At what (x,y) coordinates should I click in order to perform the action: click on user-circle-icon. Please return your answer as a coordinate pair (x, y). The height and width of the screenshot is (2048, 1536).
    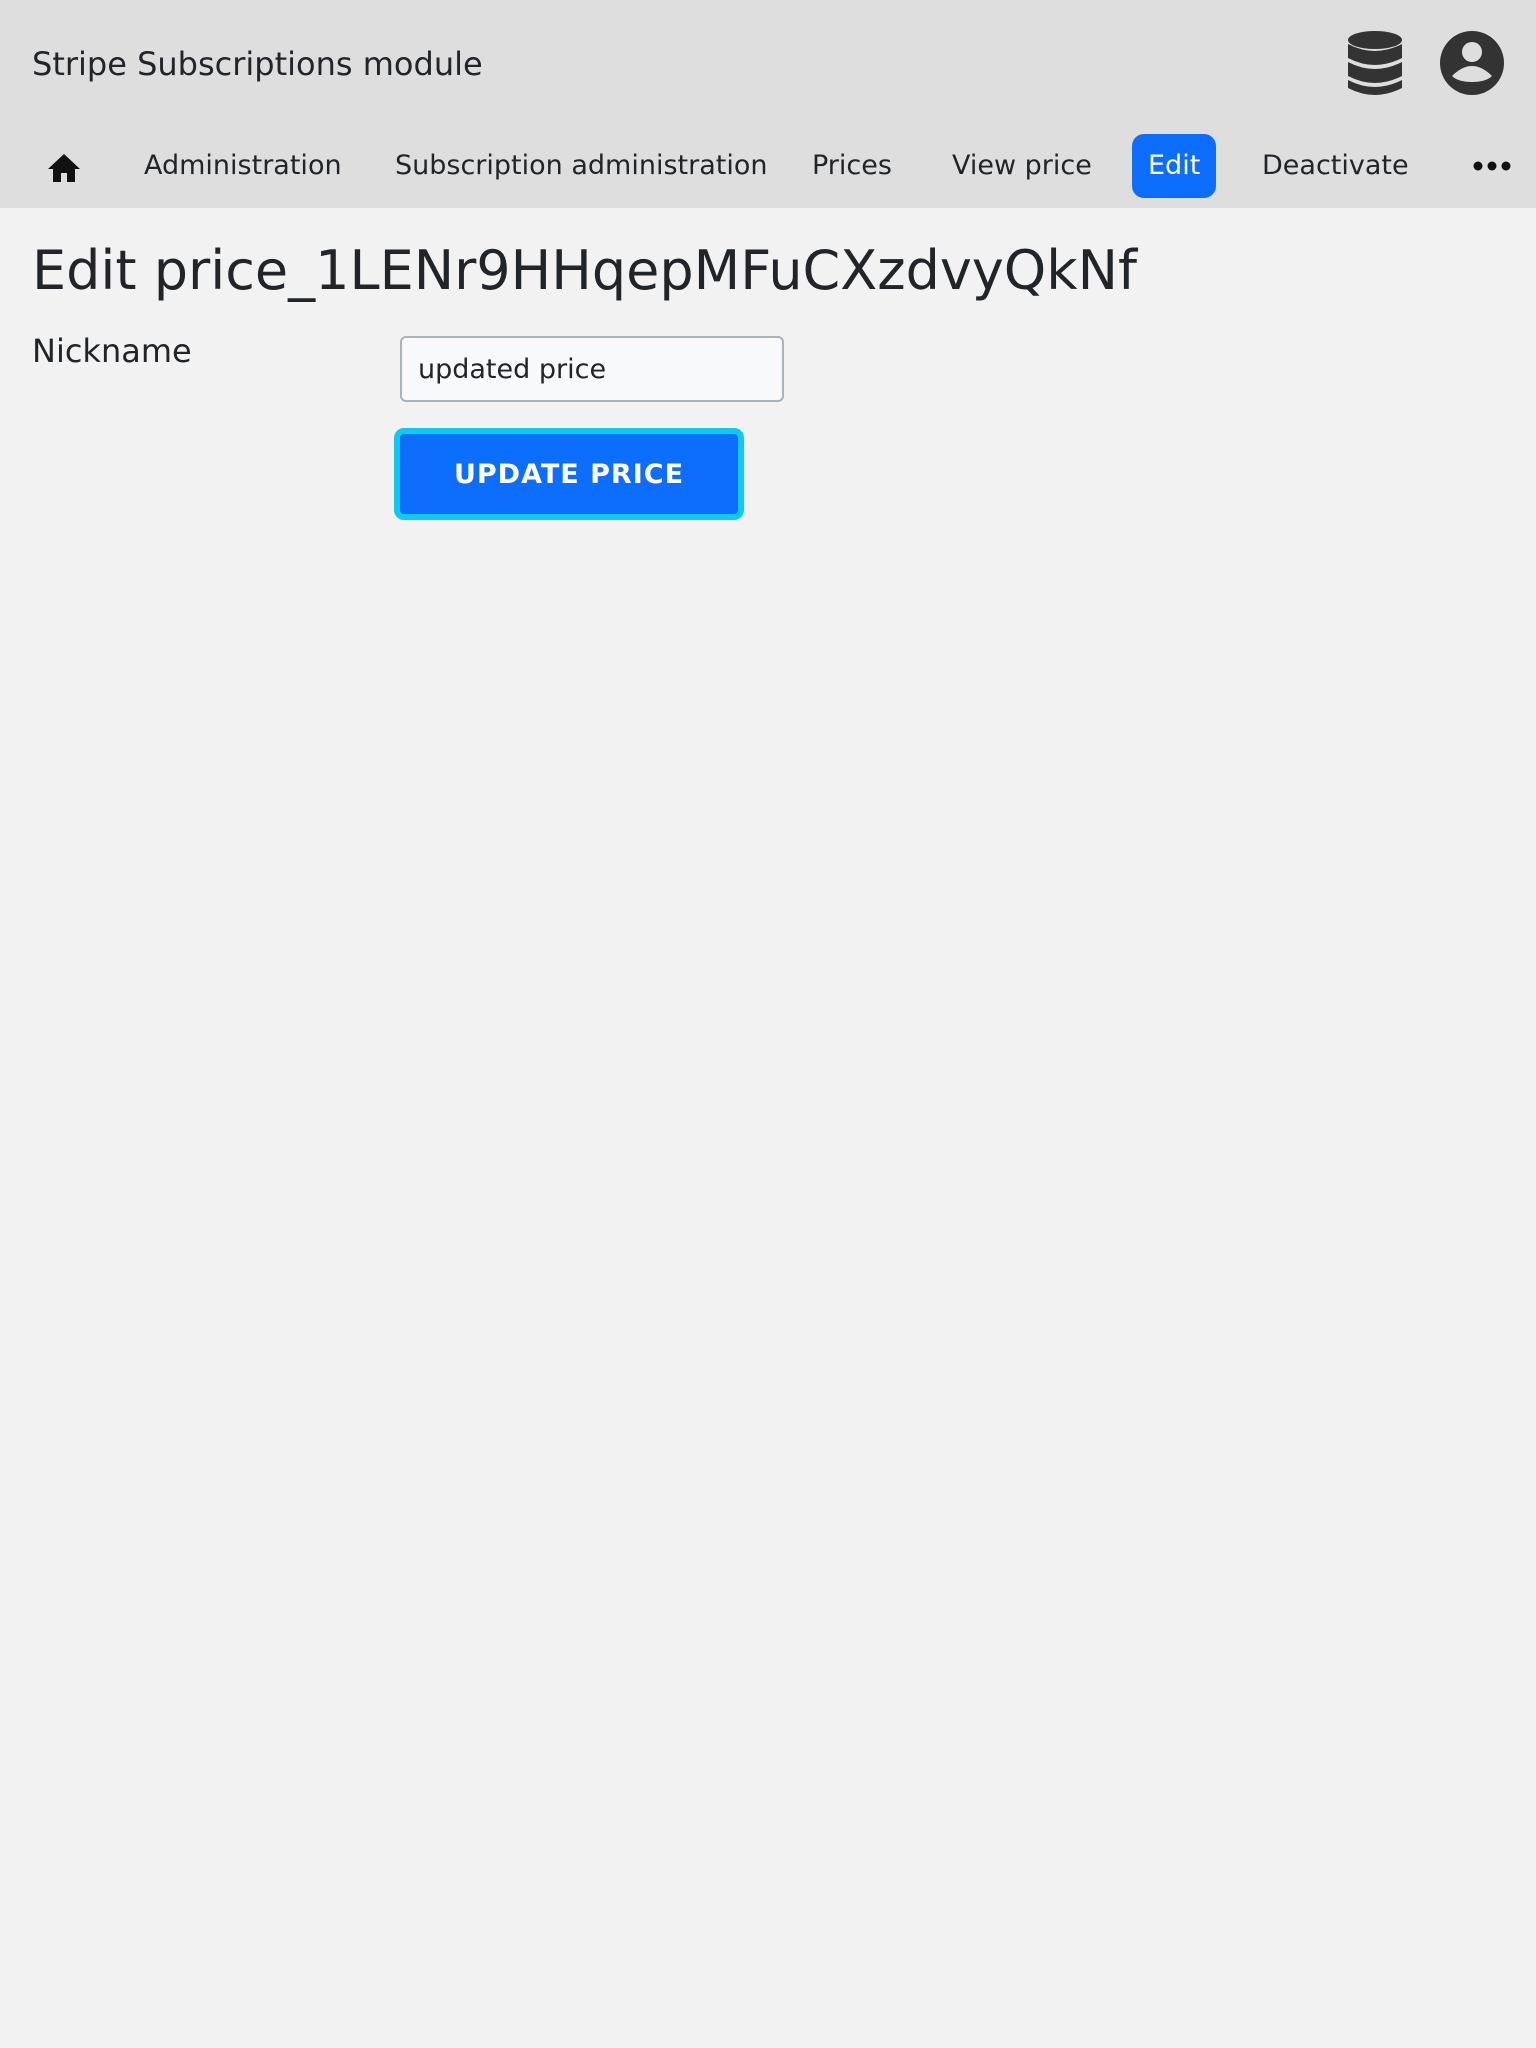
    Looking at the image, I should click on (1472, 63).